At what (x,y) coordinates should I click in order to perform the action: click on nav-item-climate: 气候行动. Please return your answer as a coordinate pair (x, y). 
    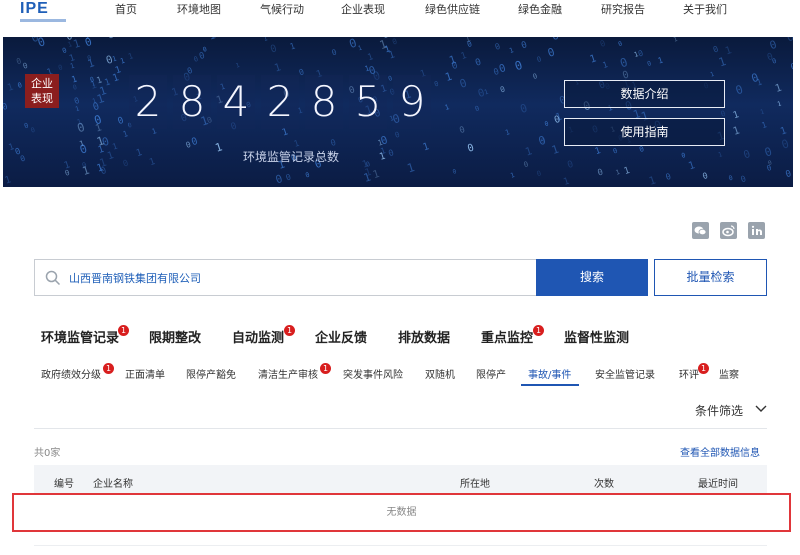
    Looking at the image, I should click on (282, 9).